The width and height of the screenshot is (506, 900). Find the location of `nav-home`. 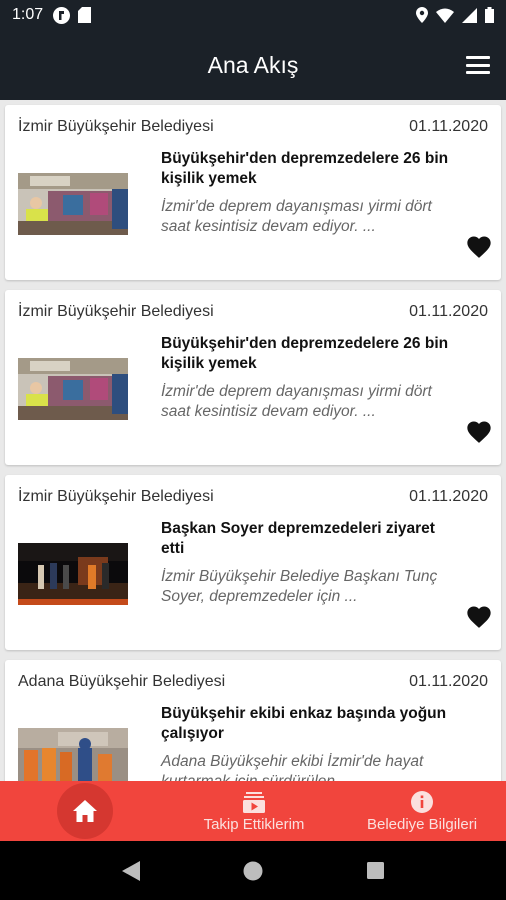

nav-home is located at coordinates (85, 811).